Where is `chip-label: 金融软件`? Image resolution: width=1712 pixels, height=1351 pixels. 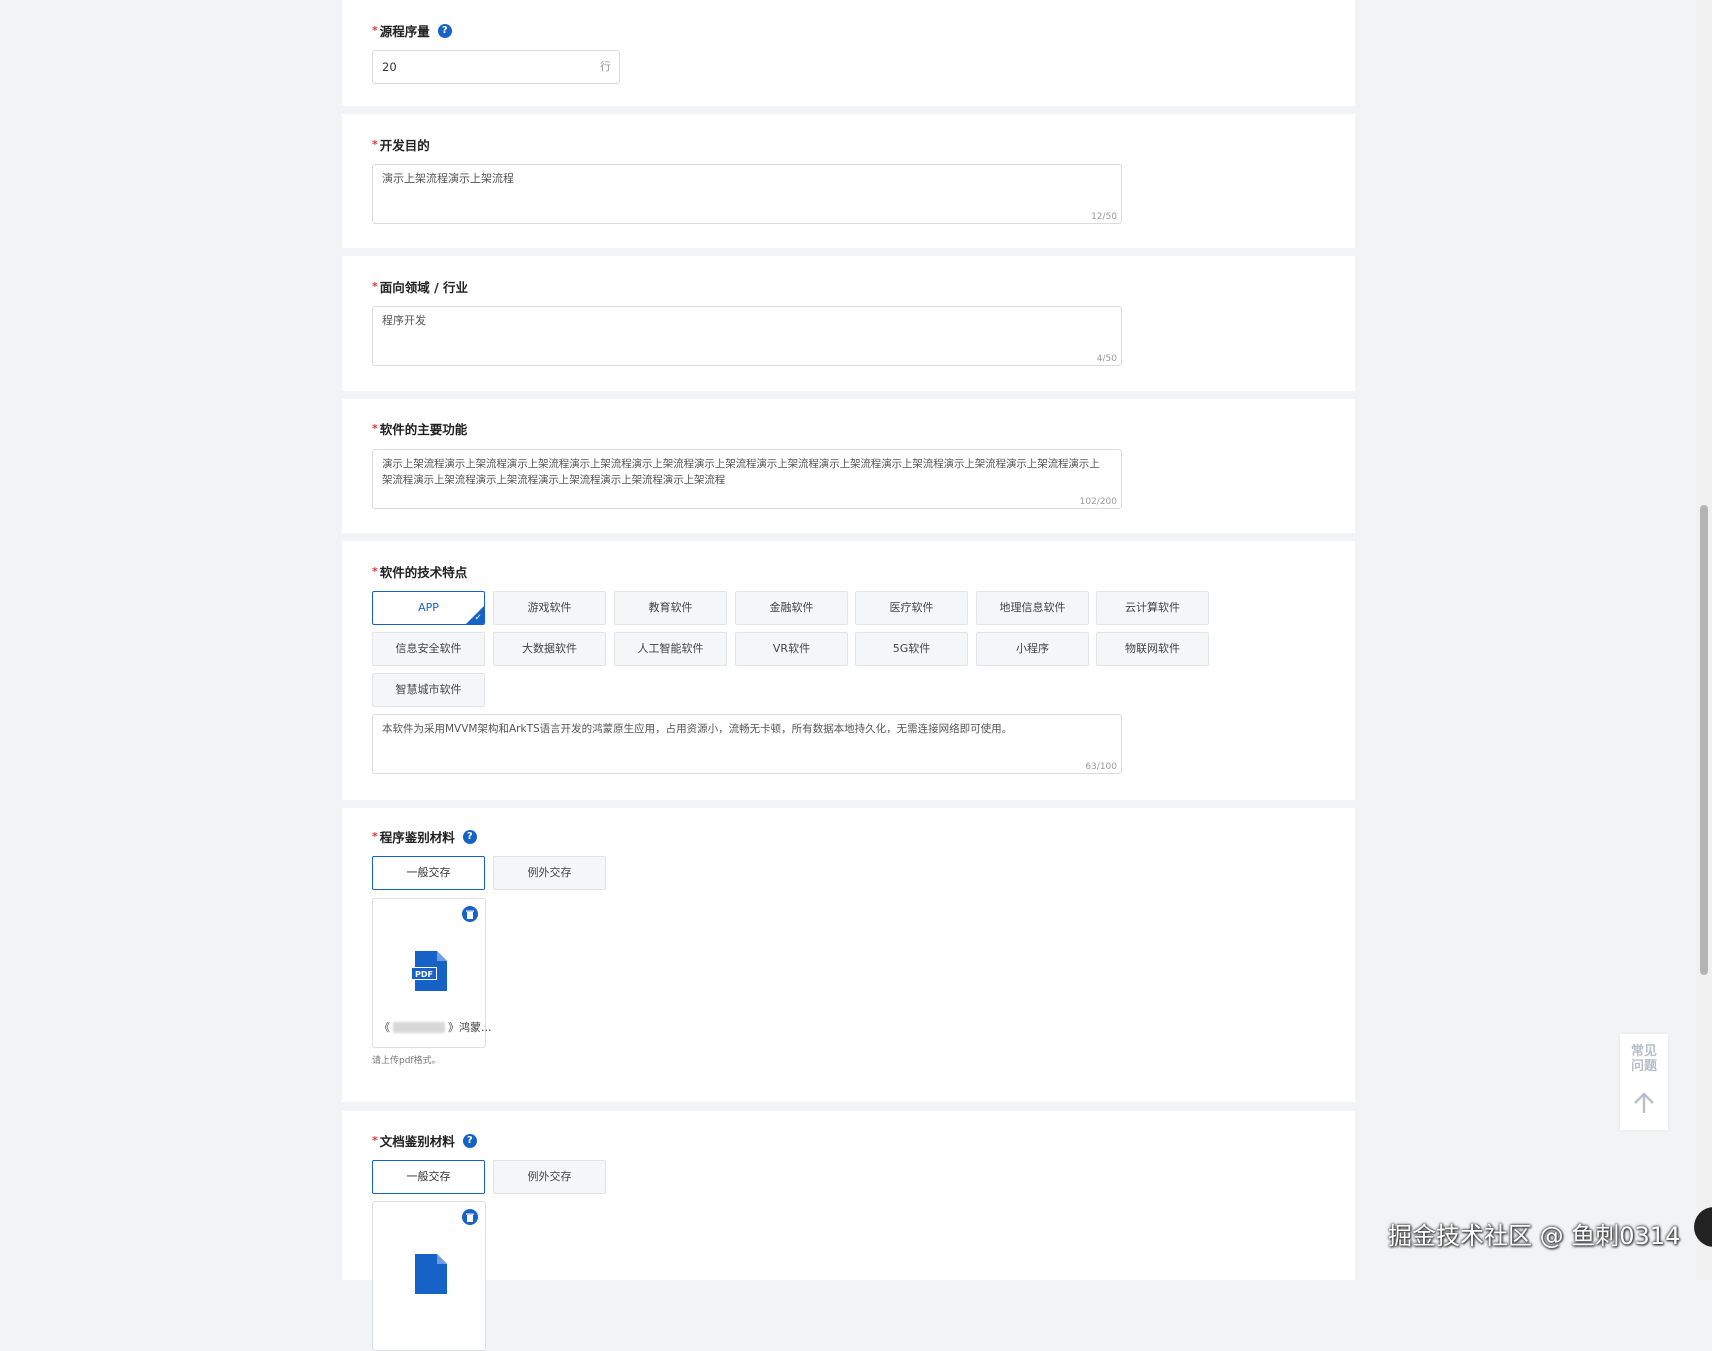 chip-label: 金融软件 is located at coordinates (791, 607).